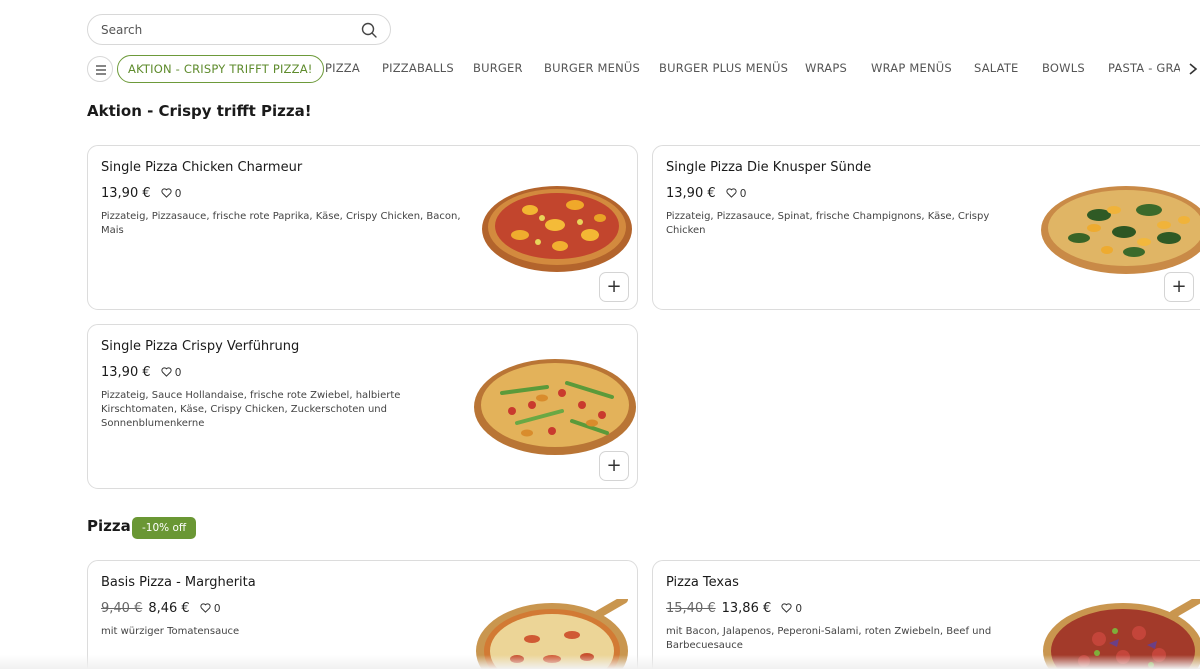  I want to click on product-name: Single Pizza Chicken Charmeur, so click(202, 167).